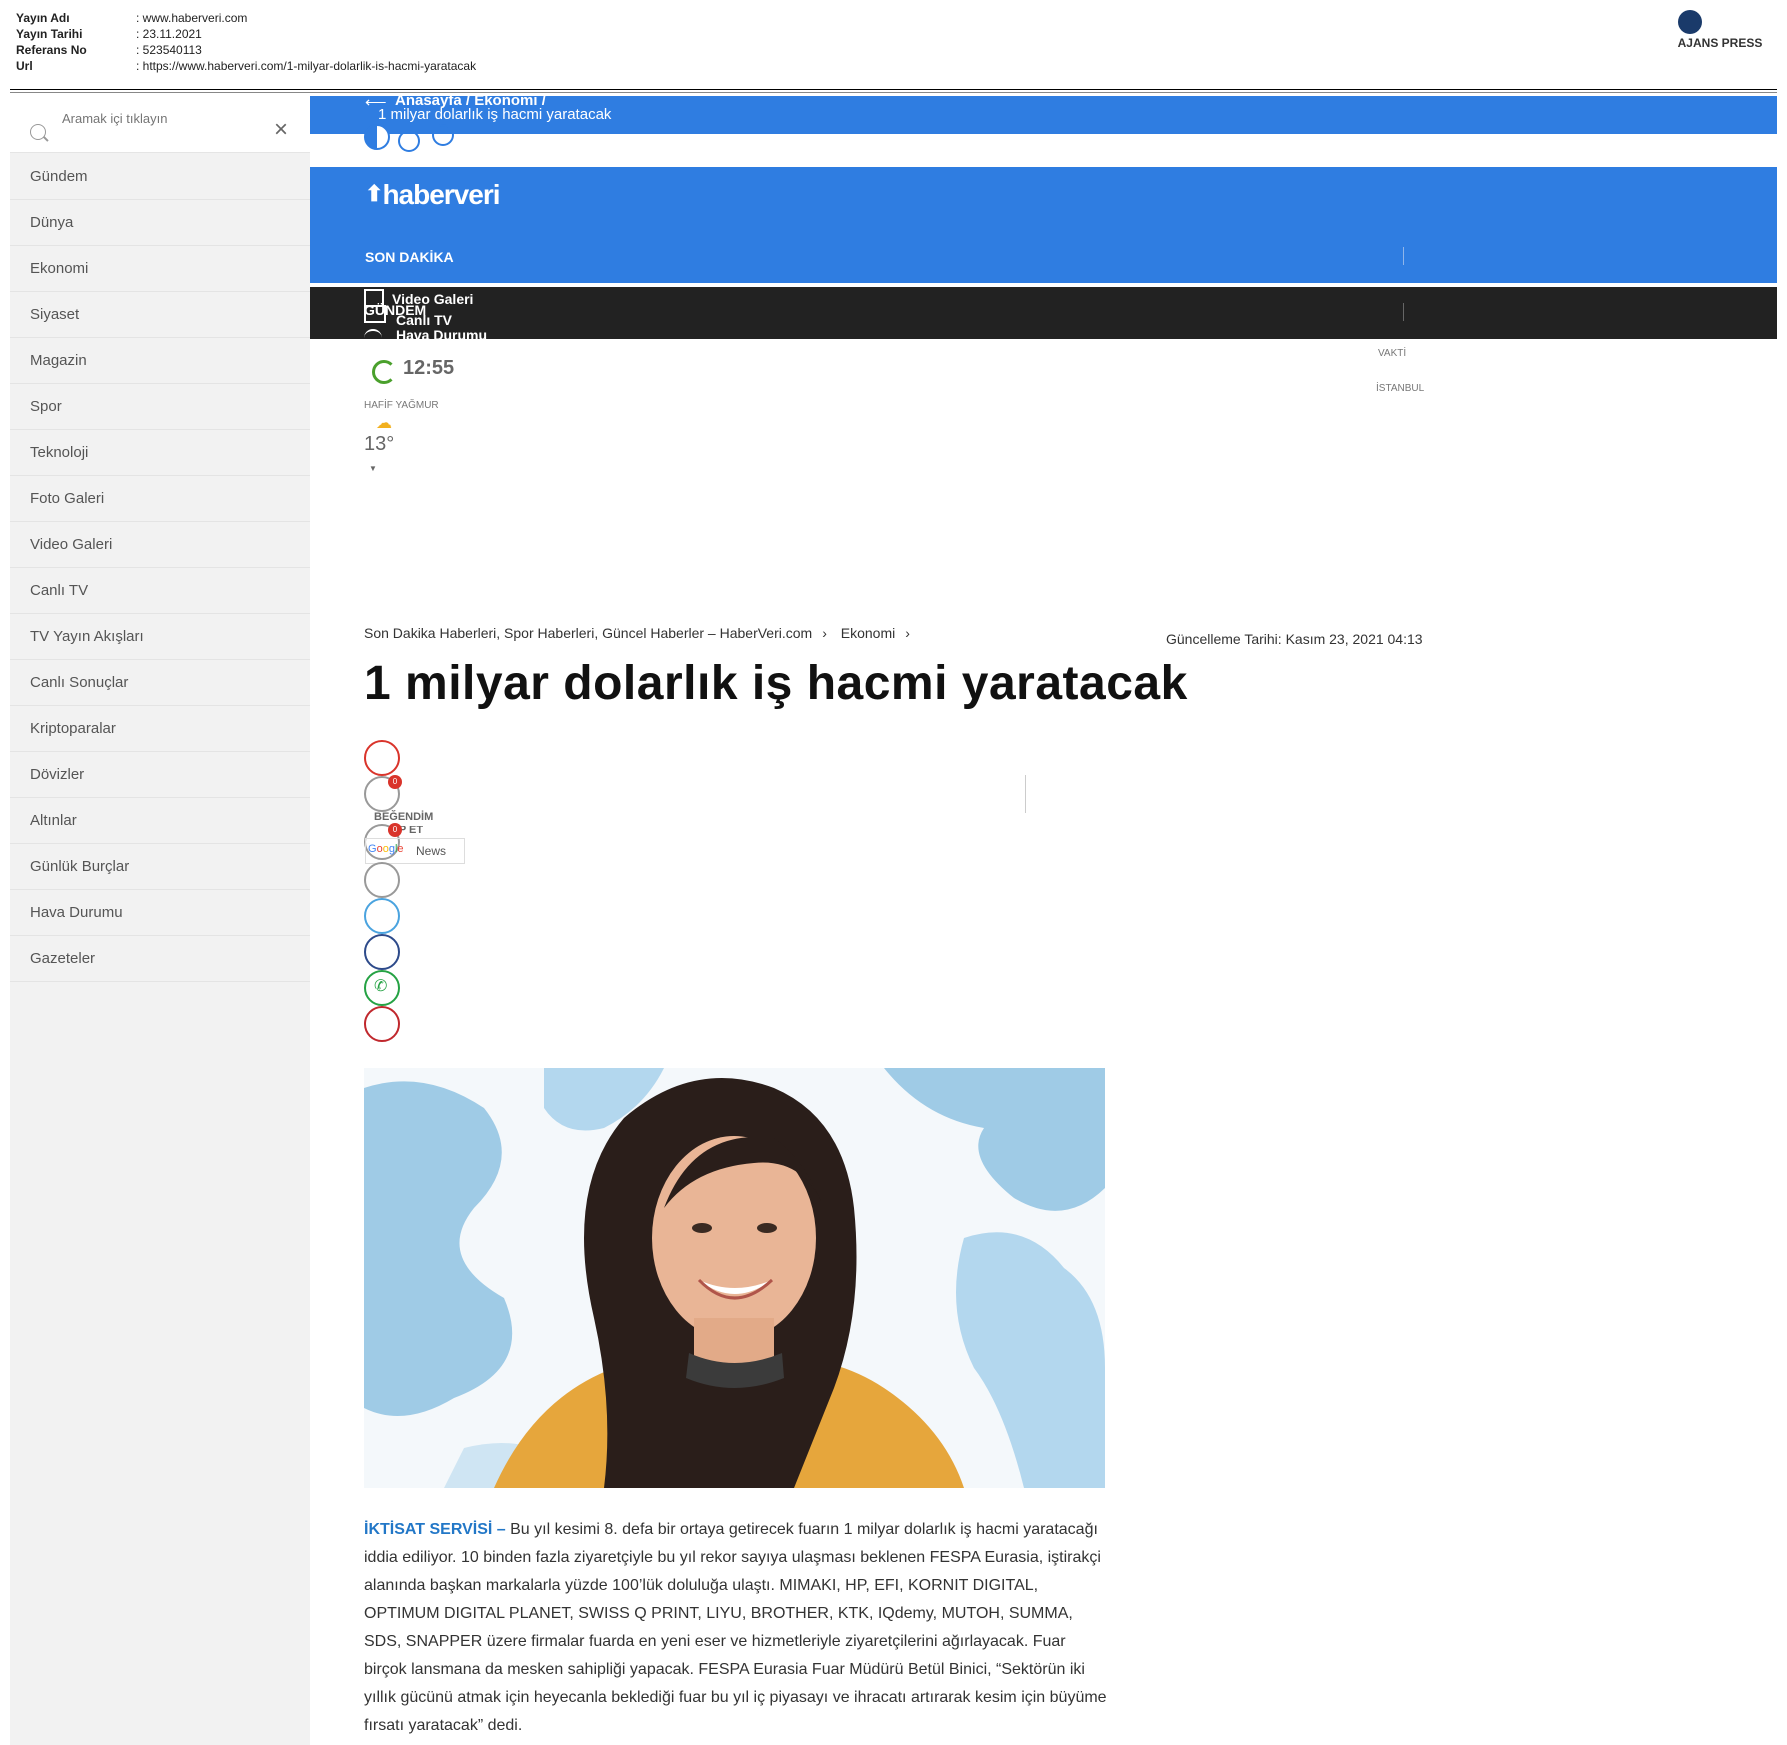 The image size is (1787, 1745). I want to click on prayer-time: 12:55, so click(429, 368).